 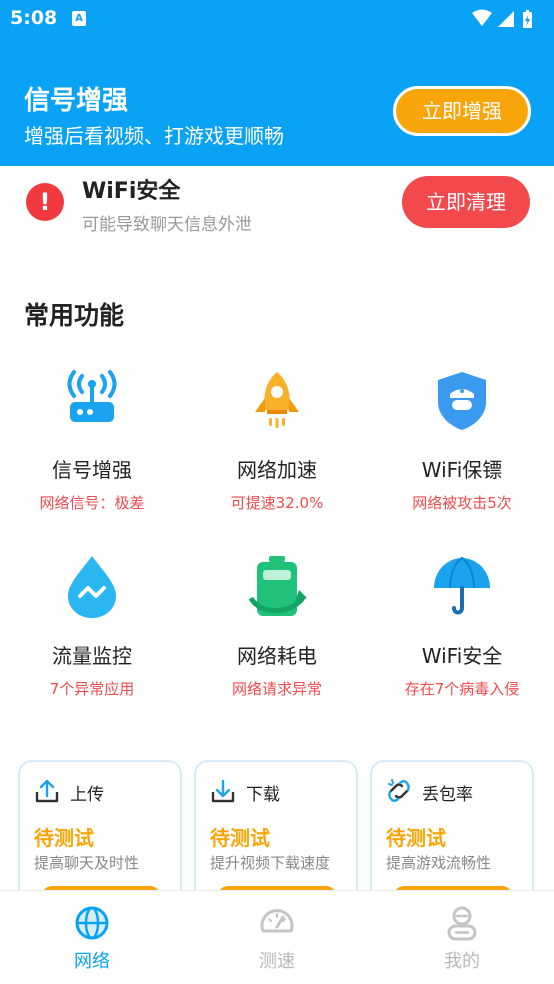 I want to click on umbrella-icon, so click(x=462, y=585).